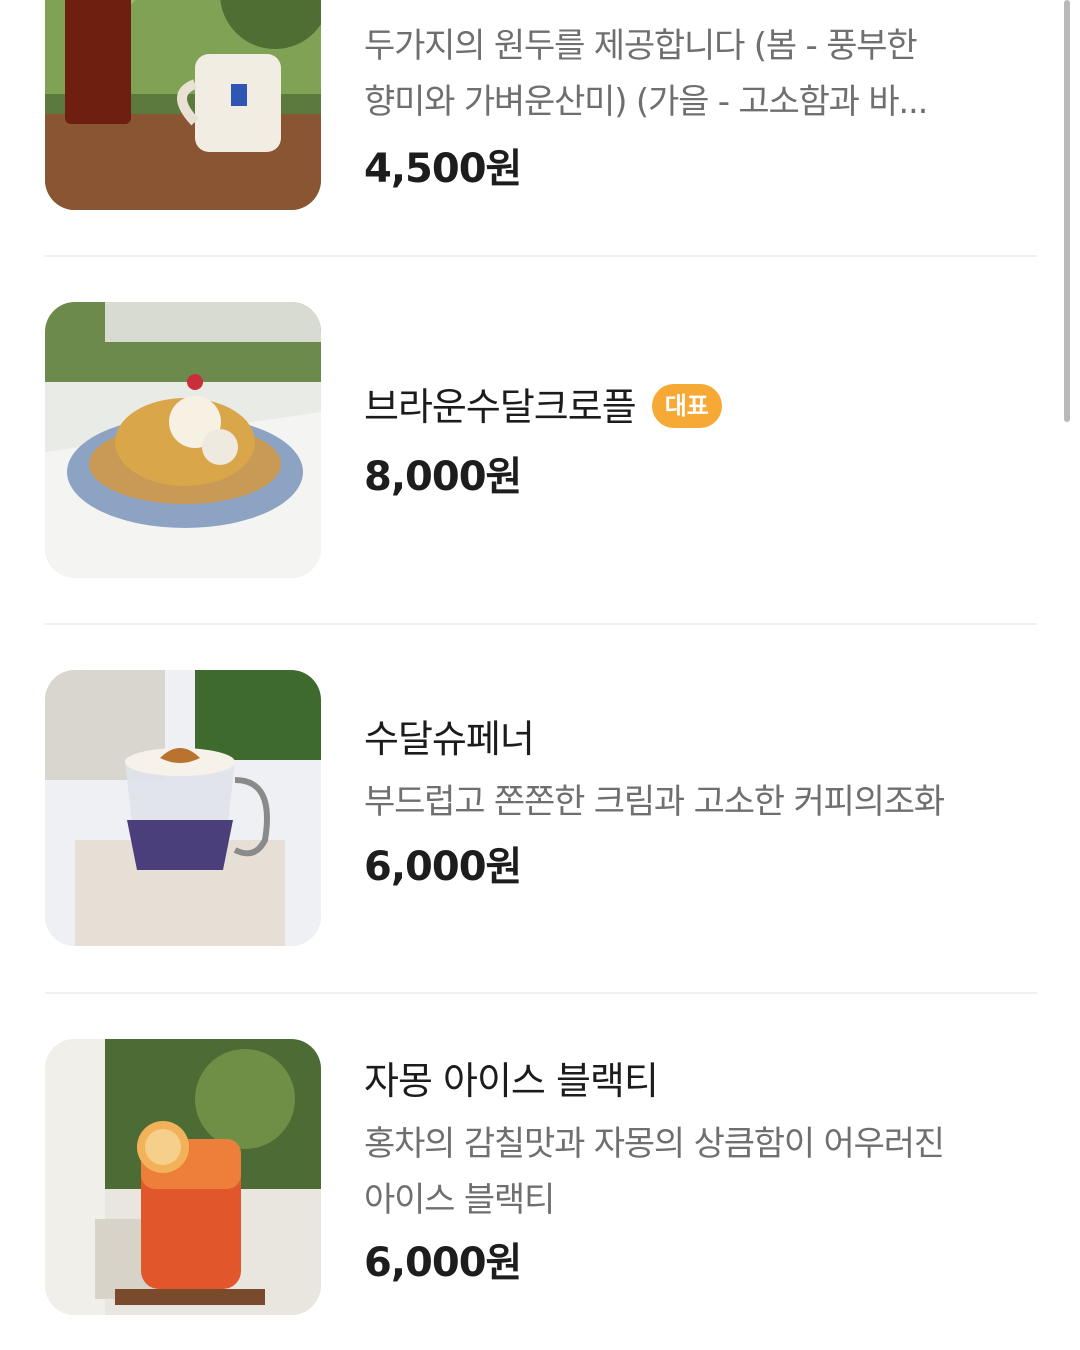  I want to click on menu-item-description: 두가지의 원두를 제공합니다 (봄 - 풍부한, so click(641, 46).